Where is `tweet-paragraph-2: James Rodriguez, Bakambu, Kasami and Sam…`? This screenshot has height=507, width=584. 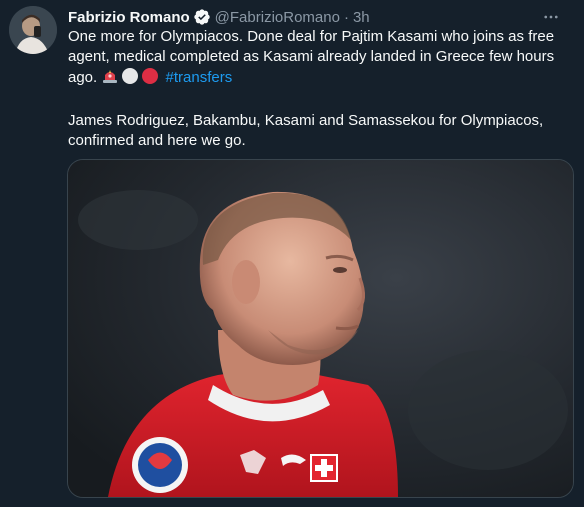
tweet-paragraph-2: James Rodriguez, Bakambu, Kasami and Sam… is located at coordinates (306, 130).